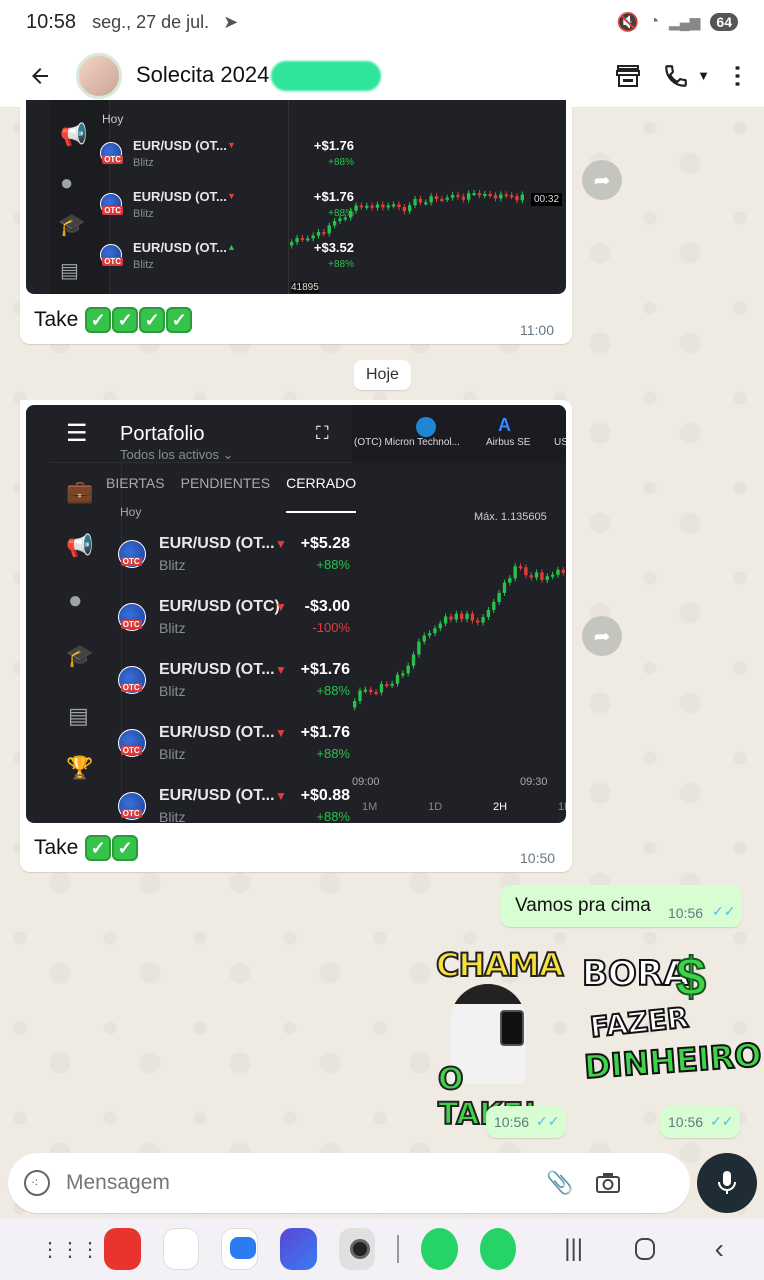  Describe the element at coordinates (240, 1249) in the screenshot. I see `messages-app-icon` at that location.